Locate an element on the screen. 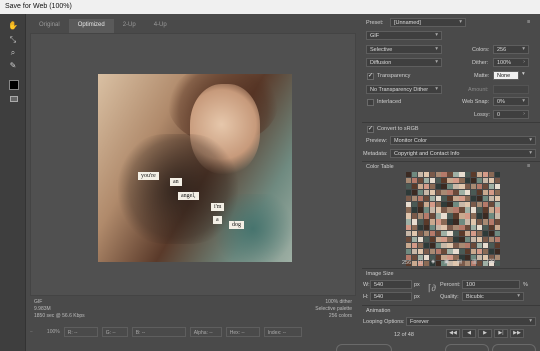 This screenshot has width=540, height=351. interlaced-checkbox is located at coordinates (370, 102).